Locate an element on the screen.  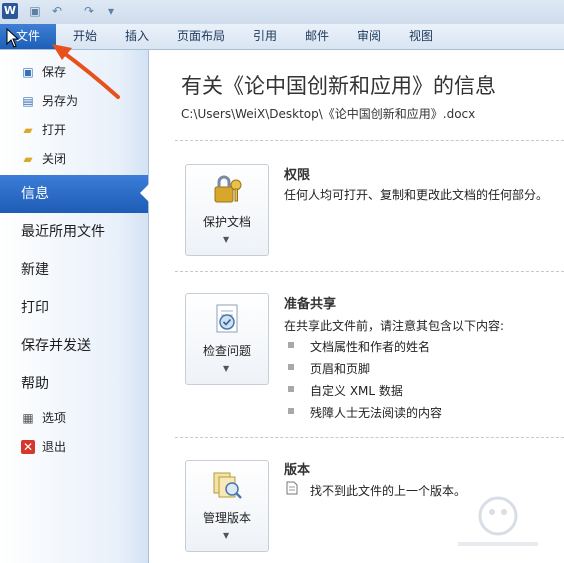
close-folder-icon: ▰ is located at coordinates (28, 159).